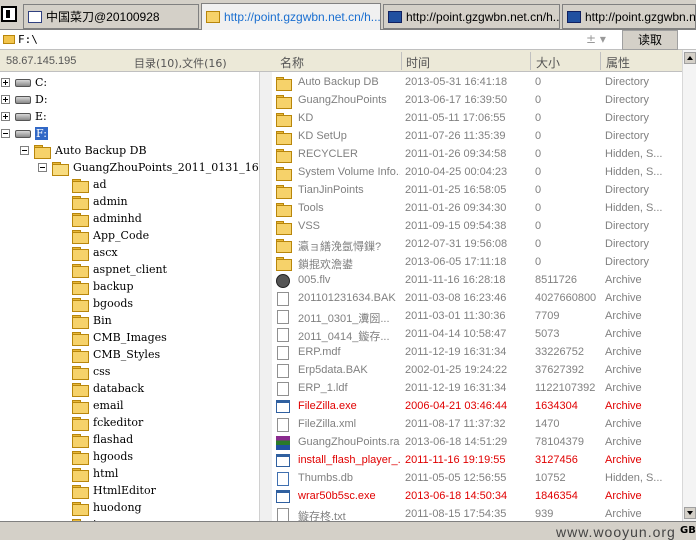  Describe the element at coordinates (456, 190) in the screenshot. I see `file-time: 2011-01-25 16:58:05` at that location.